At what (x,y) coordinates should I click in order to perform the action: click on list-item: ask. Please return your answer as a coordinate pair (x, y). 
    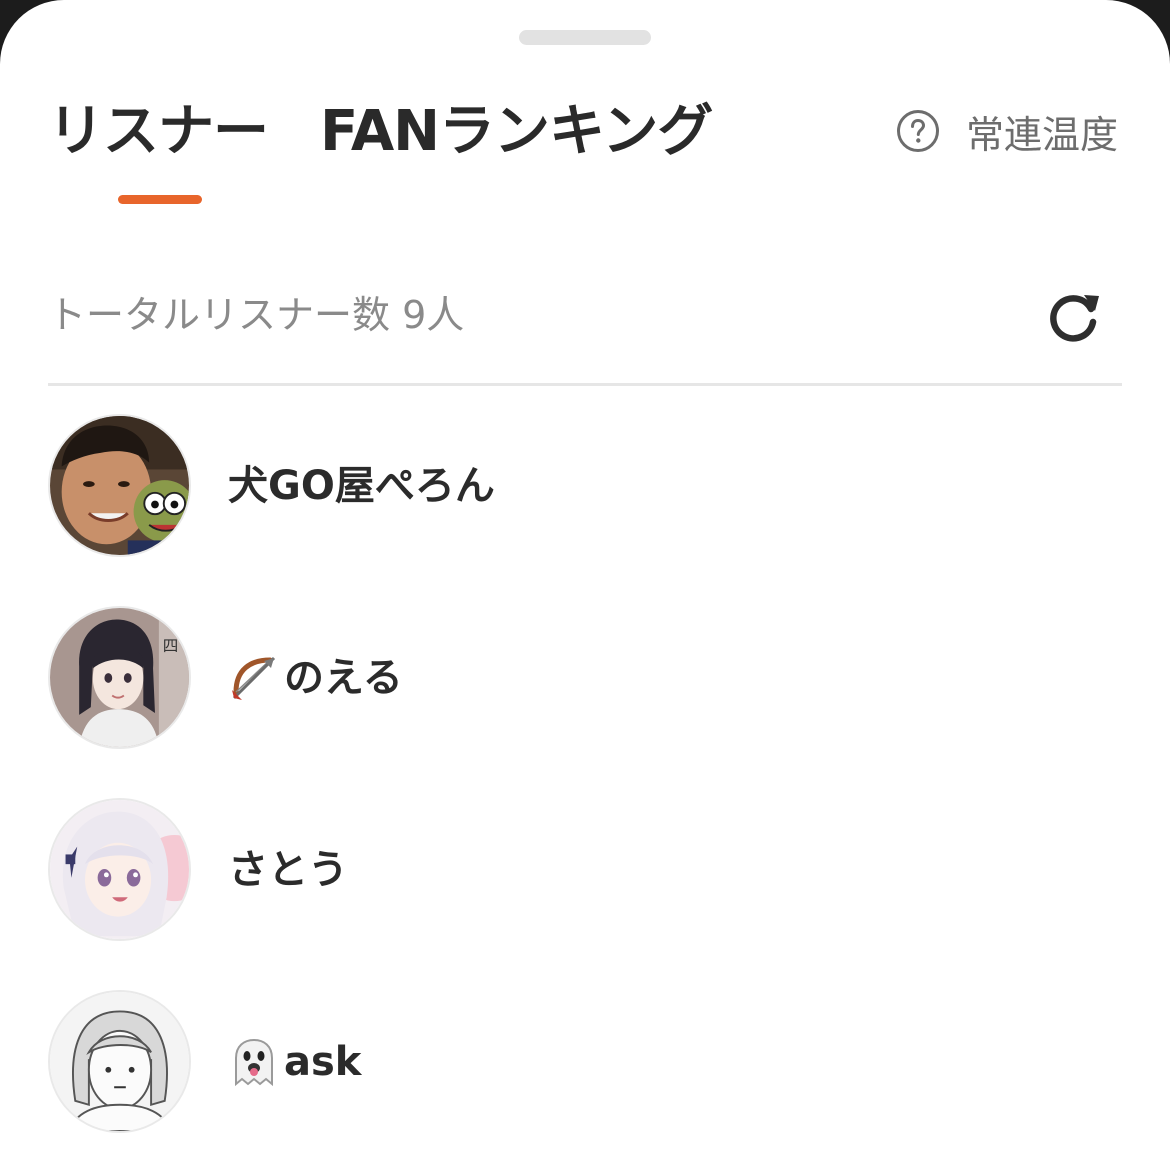
    Looking at the image, I should click on (585, 1080).